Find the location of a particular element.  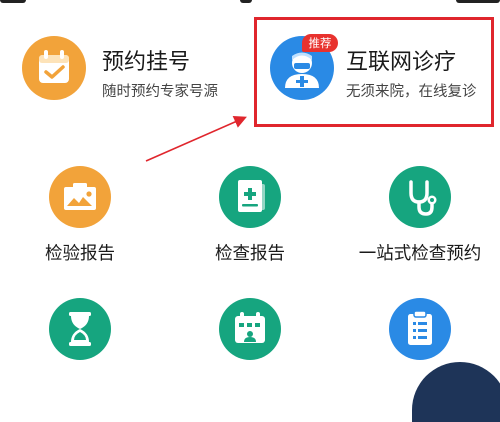

test-report-icon is located at coordinates (80, 197).